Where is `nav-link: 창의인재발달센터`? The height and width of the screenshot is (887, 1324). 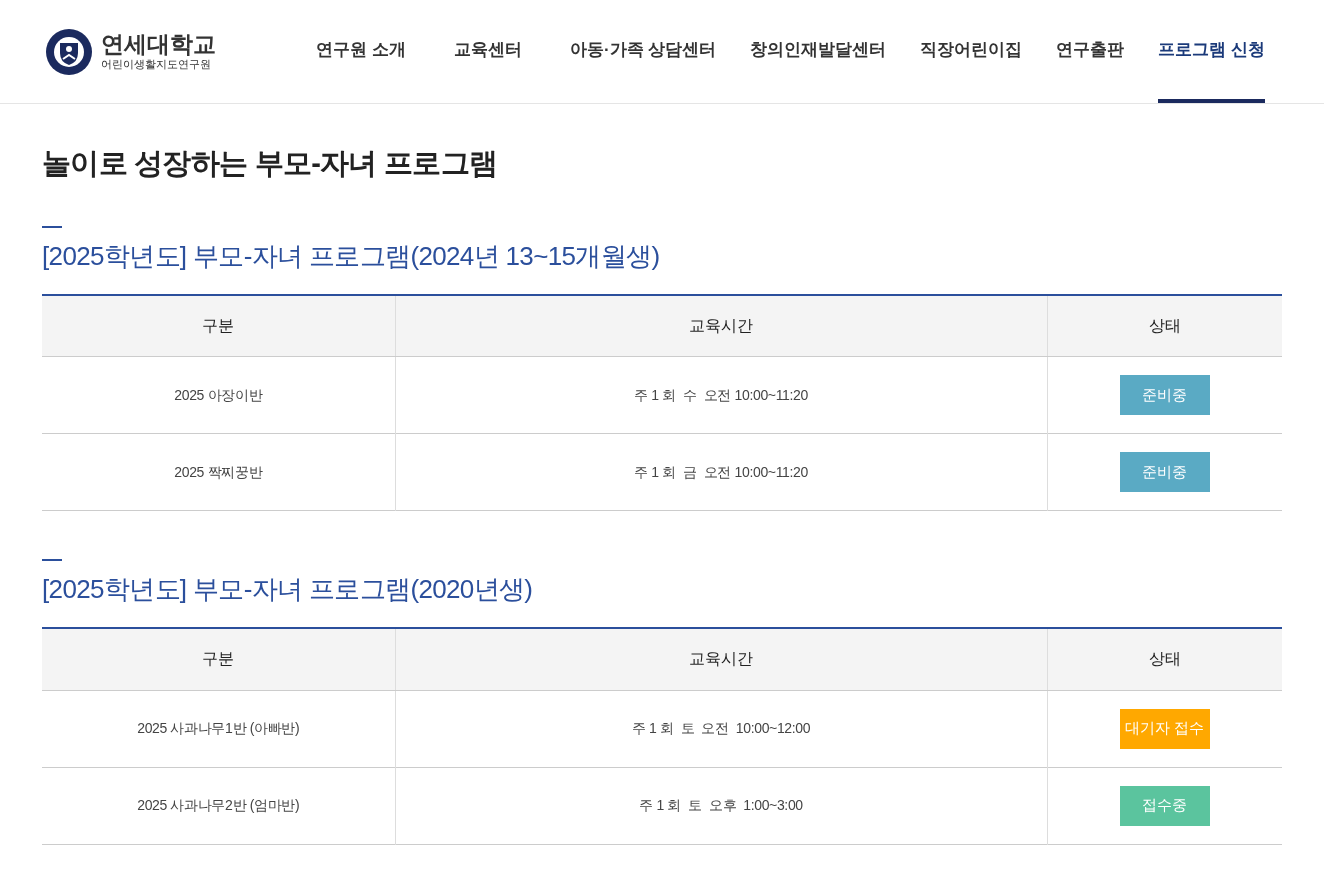 nav-link: 창의인재발달센터 is located at coordinates (818, 51).